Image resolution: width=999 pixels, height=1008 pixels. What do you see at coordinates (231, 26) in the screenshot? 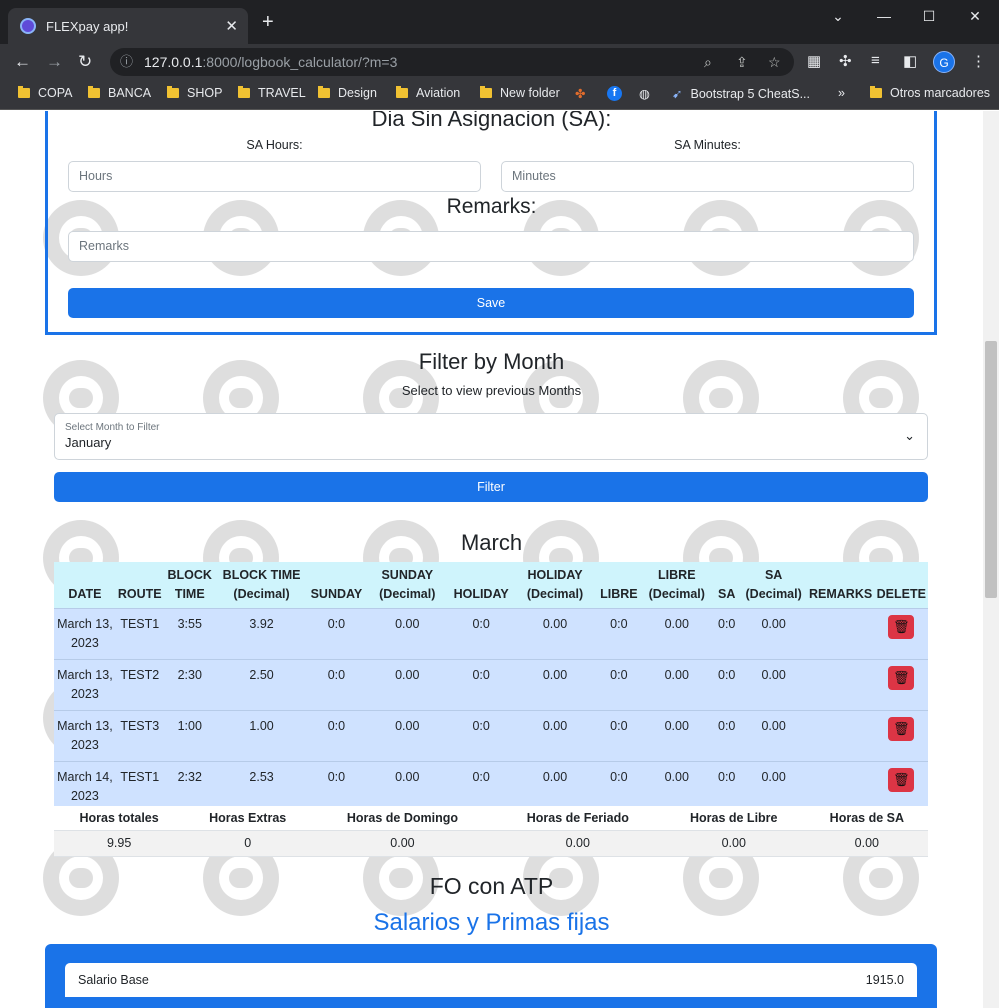
I see `tab-close-icon: ✕` at bounding box center [231, 26].